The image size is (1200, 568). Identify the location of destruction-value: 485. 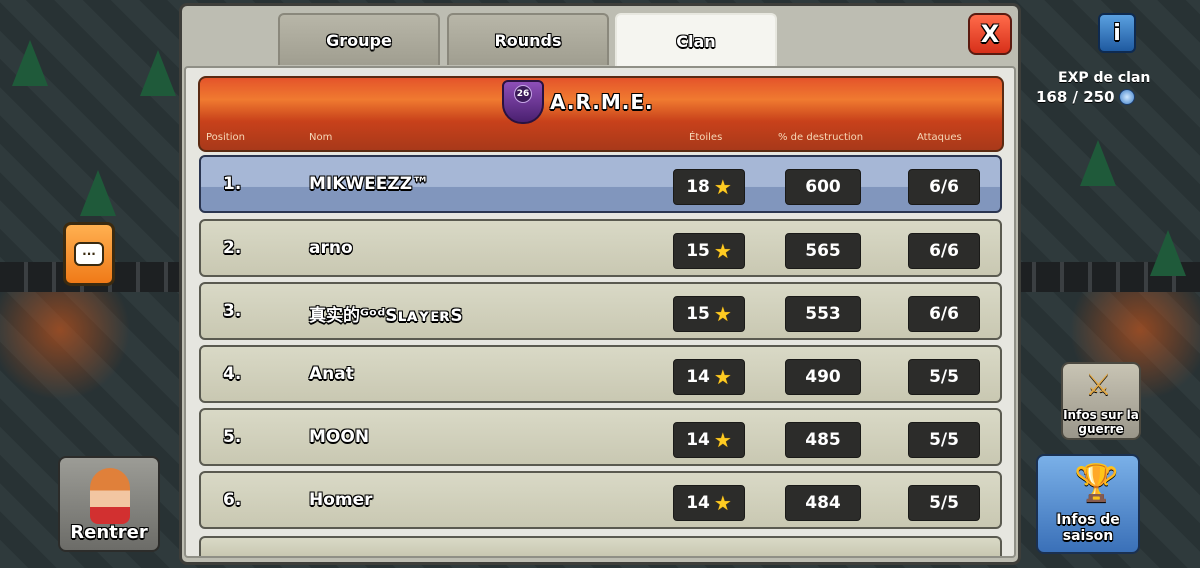
(823, 440).